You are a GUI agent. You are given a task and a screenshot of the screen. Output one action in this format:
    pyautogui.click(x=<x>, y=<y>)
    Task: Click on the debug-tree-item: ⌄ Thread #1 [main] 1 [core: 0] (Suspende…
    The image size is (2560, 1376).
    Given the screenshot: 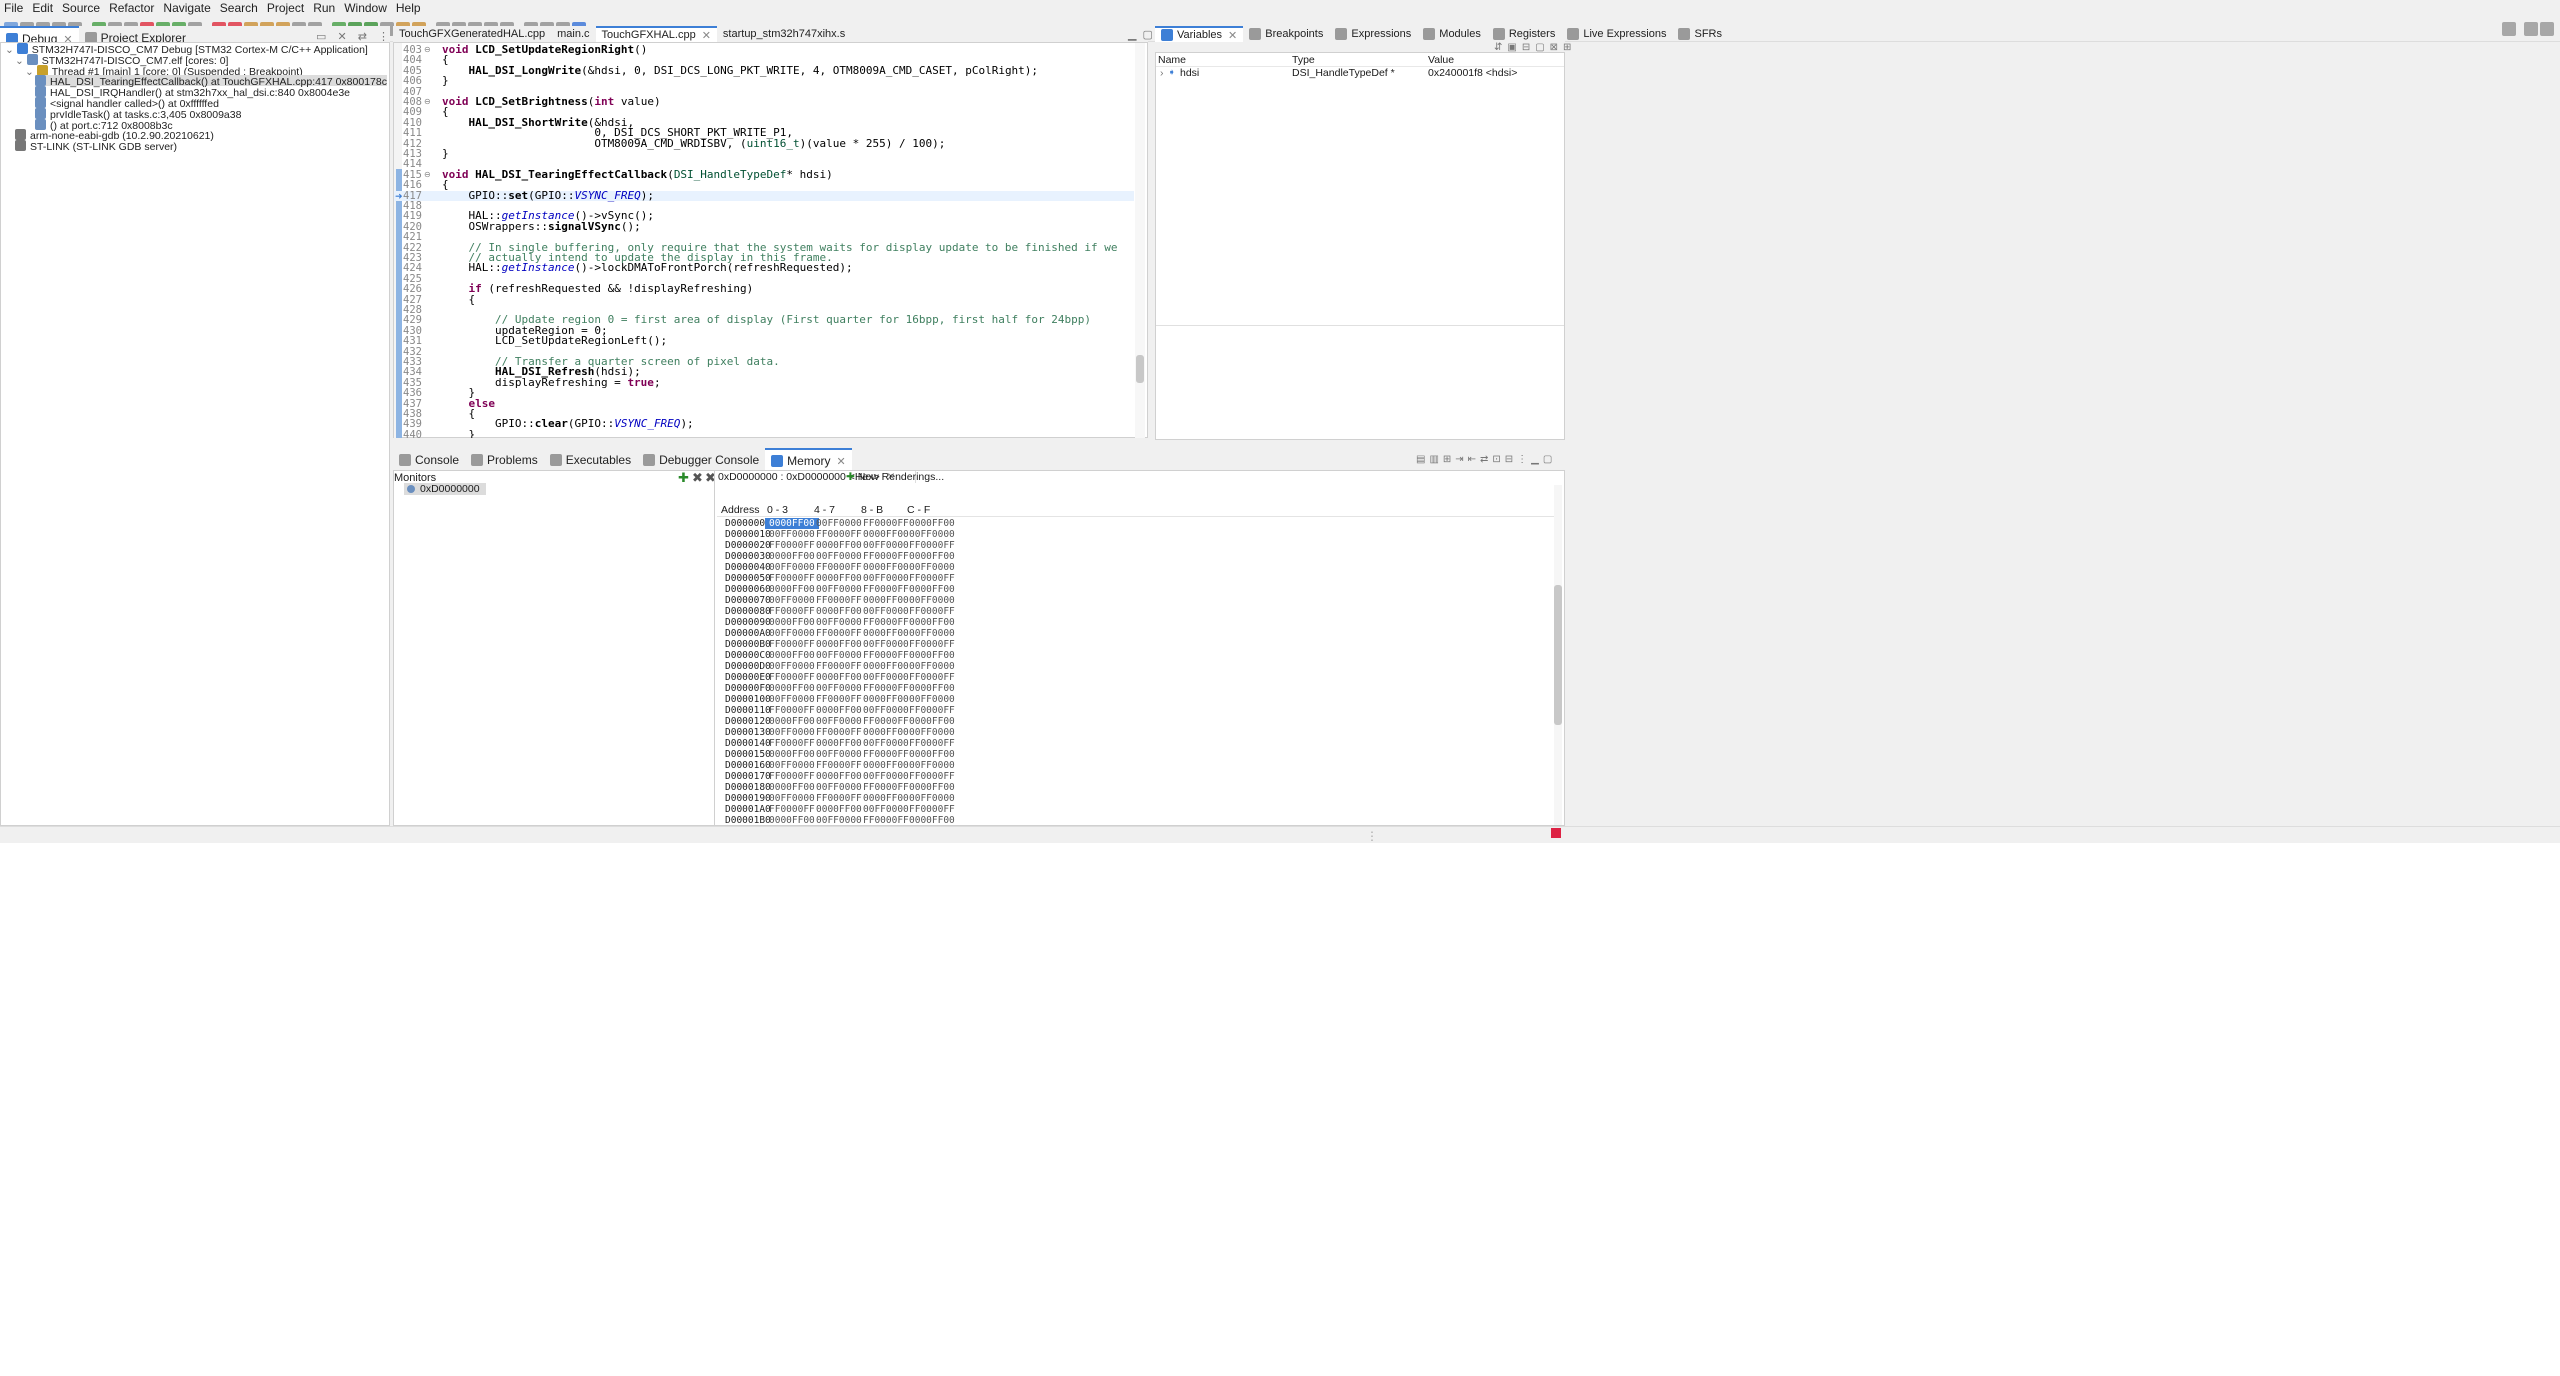 What is the action you would take?
    pyautogui.click(x=164, y=70)
    